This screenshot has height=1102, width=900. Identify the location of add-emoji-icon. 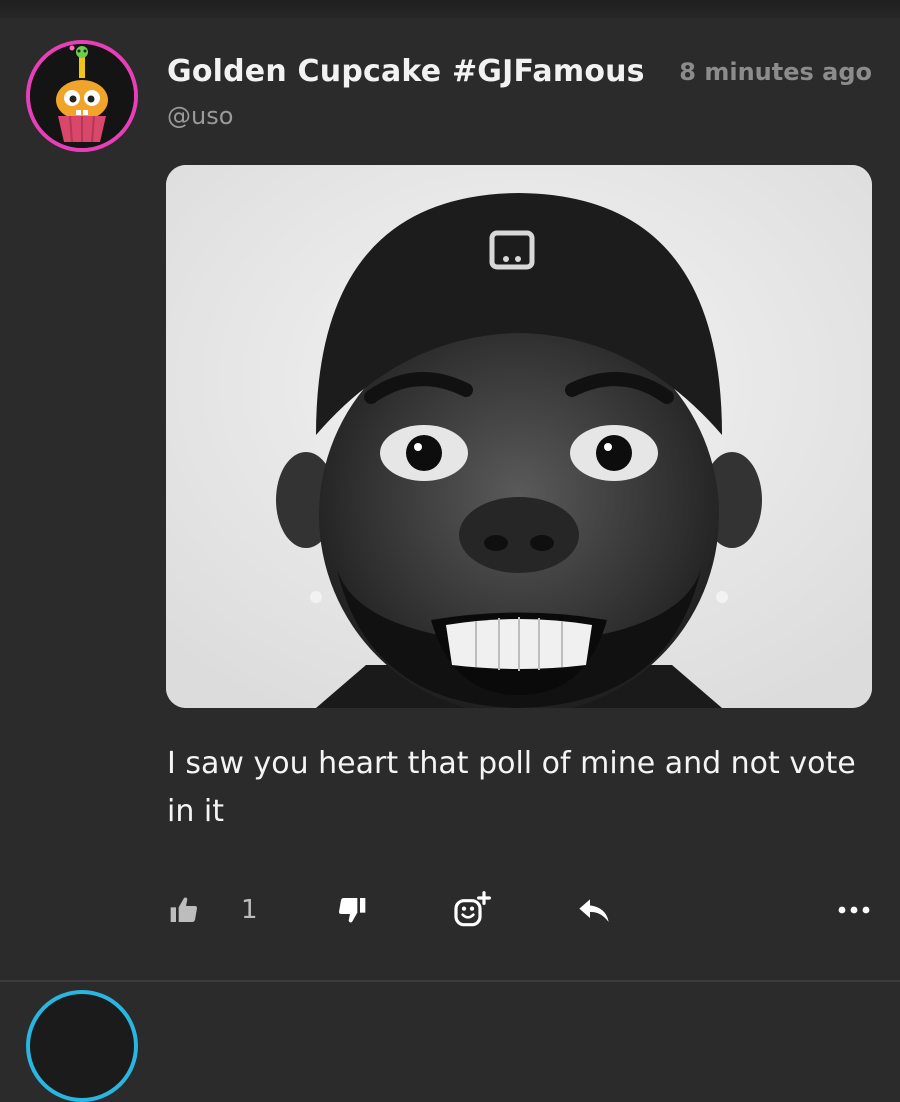
(472, 909).